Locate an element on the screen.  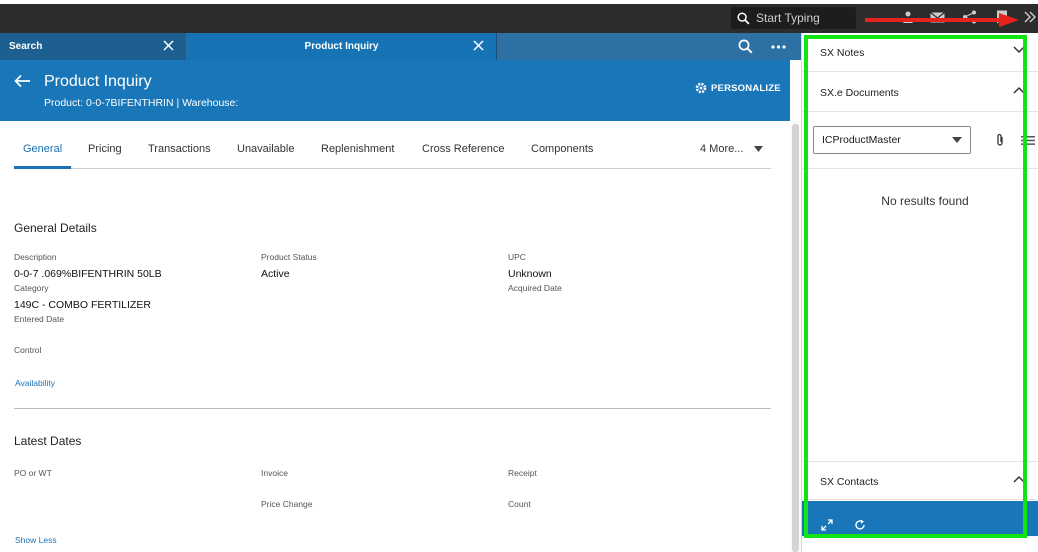
caret-down-icon is located at coordinates (759, 149).